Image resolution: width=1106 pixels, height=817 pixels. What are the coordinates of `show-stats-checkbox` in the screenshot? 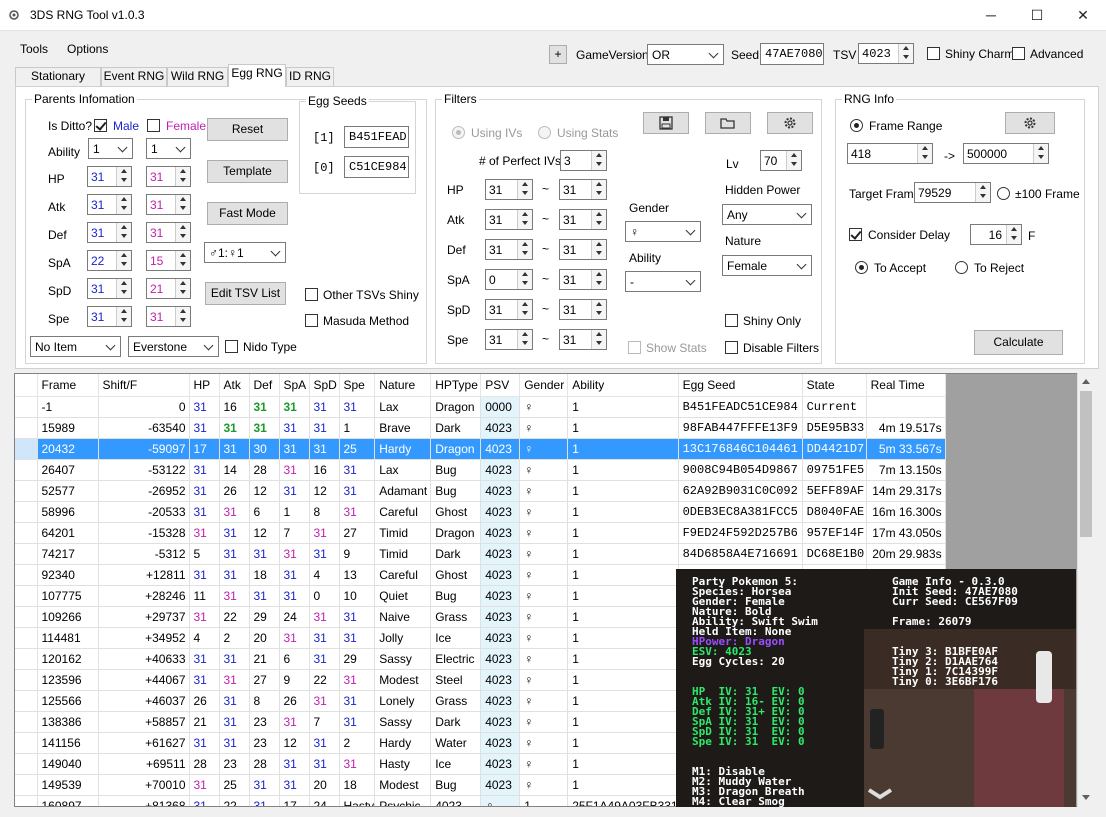 It's located at (634, 347).